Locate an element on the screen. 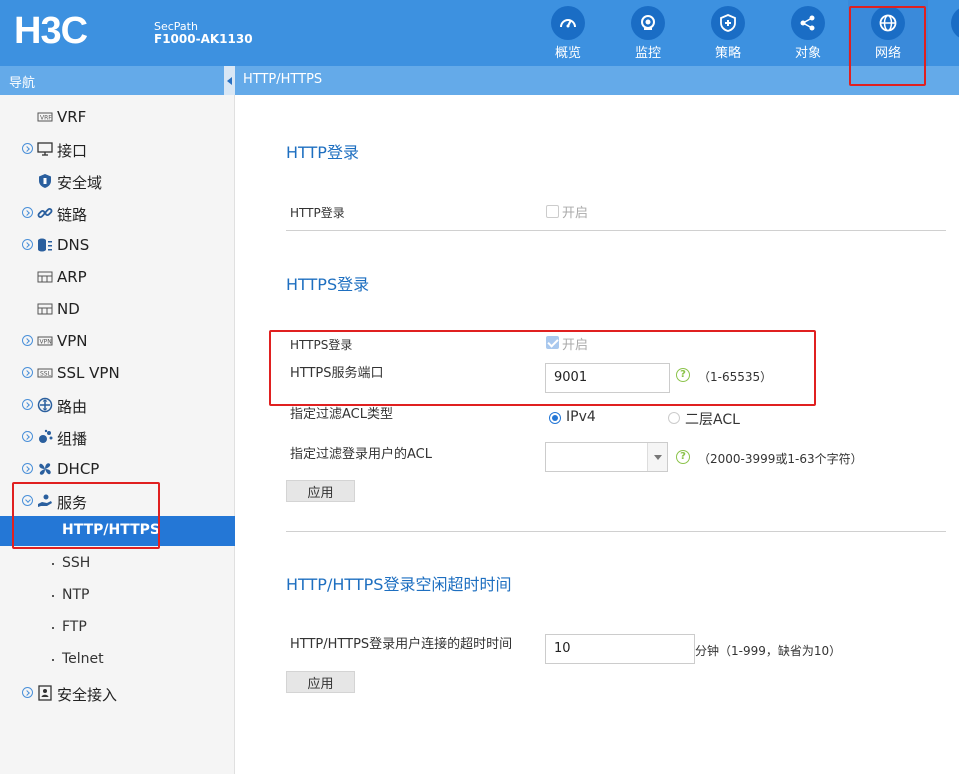  timeout-apply-button: 应用 is located at coordinates (320, 682).